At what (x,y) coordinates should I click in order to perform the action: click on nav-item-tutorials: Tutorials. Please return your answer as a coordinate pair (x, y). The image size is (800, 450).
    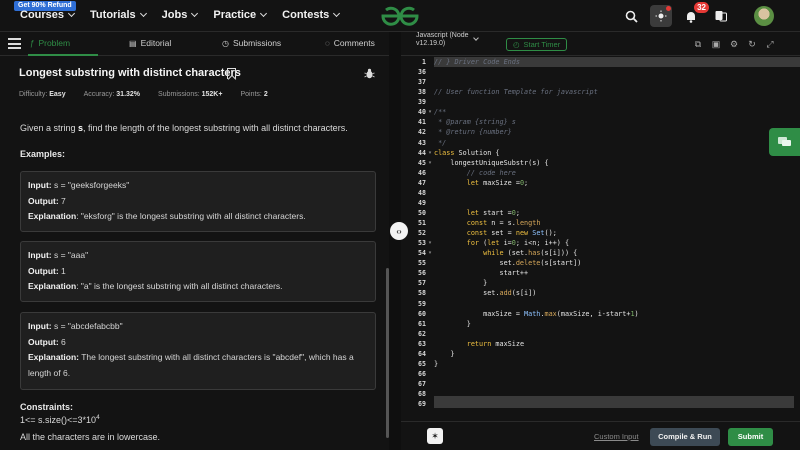
    Looking at the image, I should click on (118, 15).